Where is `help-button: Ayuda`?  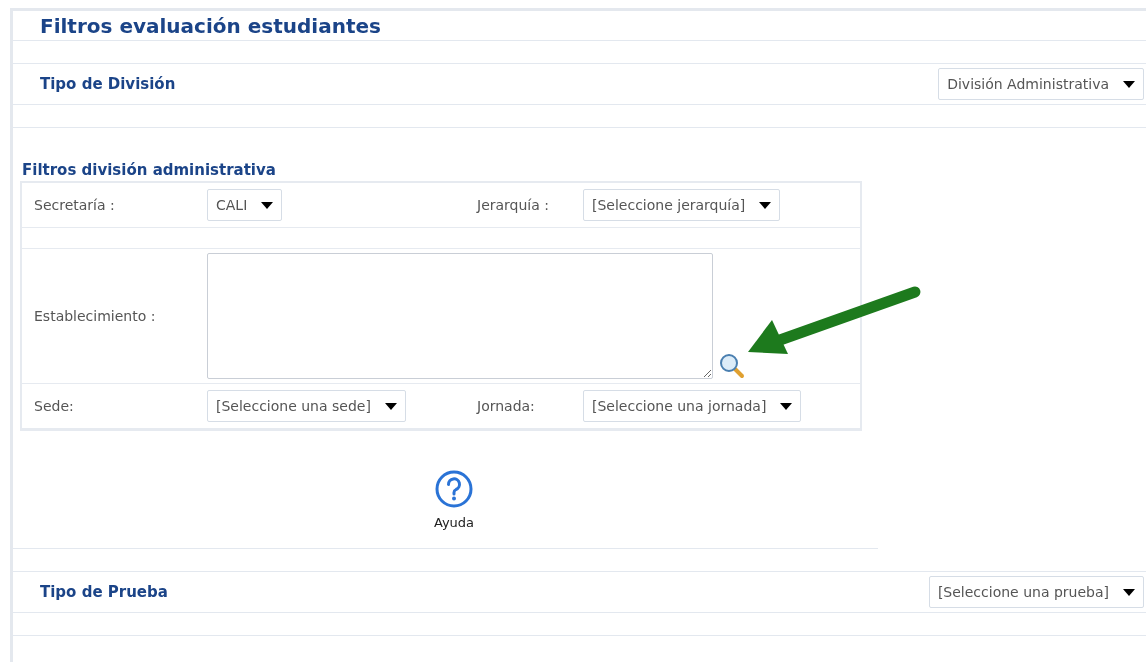
help-button: Ayuda is located at coordinates (454, 499).